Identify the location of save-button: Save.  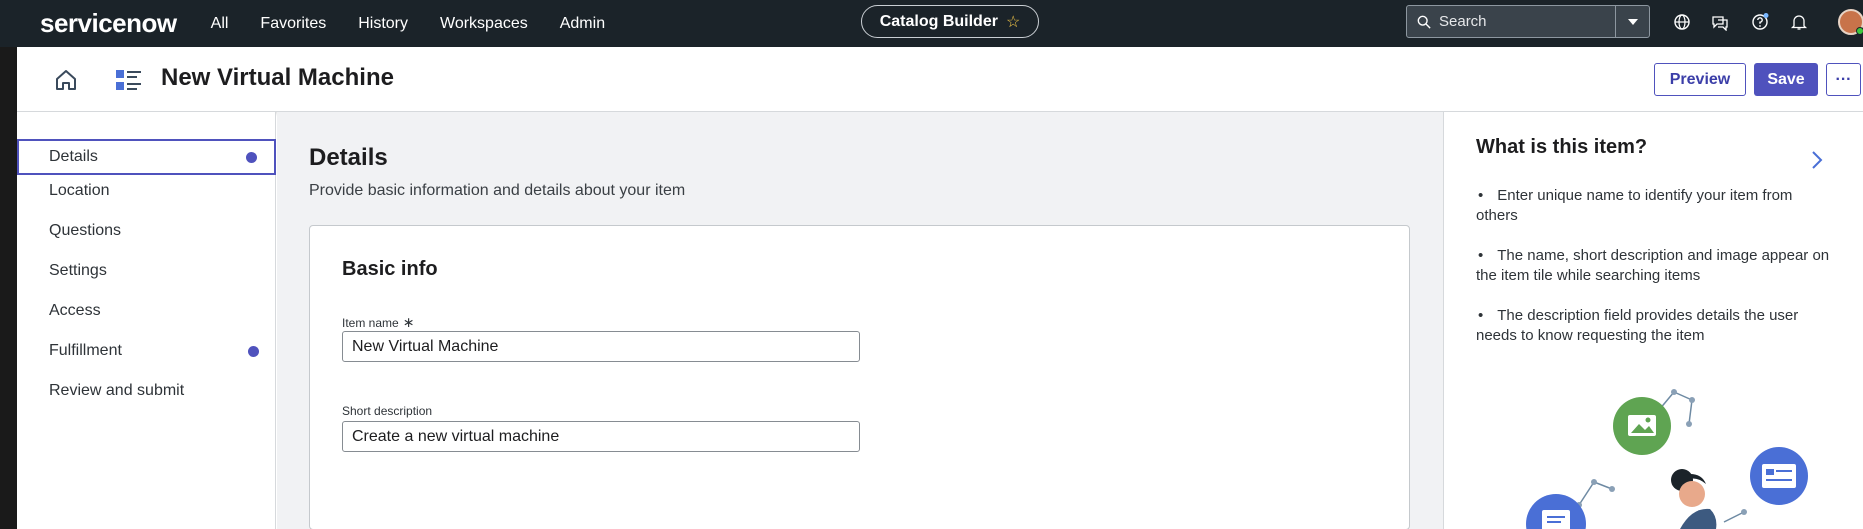
(1786, 79).